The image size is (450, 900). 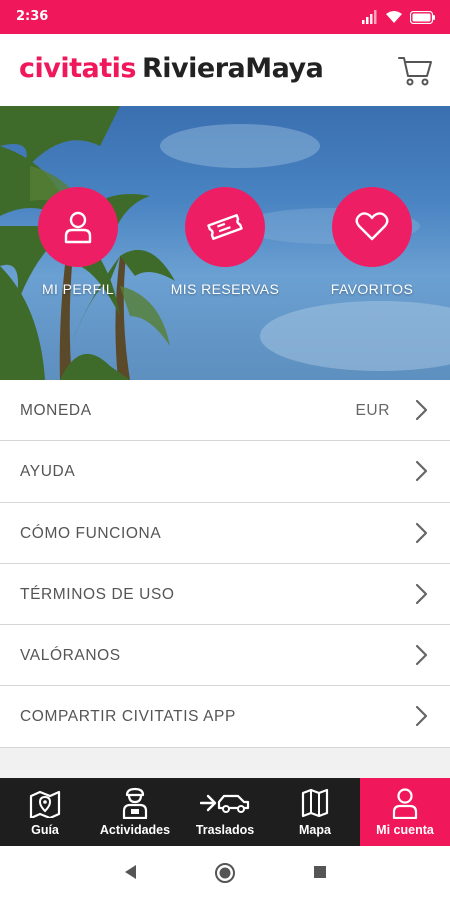 What do you see at coordinates (422, 17) in the screenshot?
I see `battery-icon` at bounding box center [422, 17].